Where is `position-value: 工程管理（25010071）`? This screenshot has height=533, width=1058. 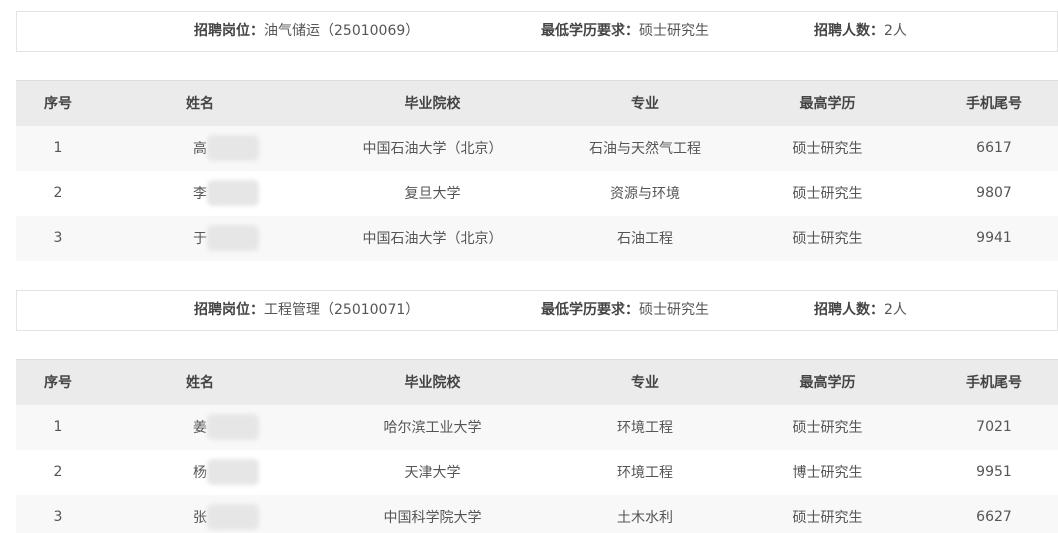
position-value: 工程管理（25010071） is located at coordinates (342, 310).